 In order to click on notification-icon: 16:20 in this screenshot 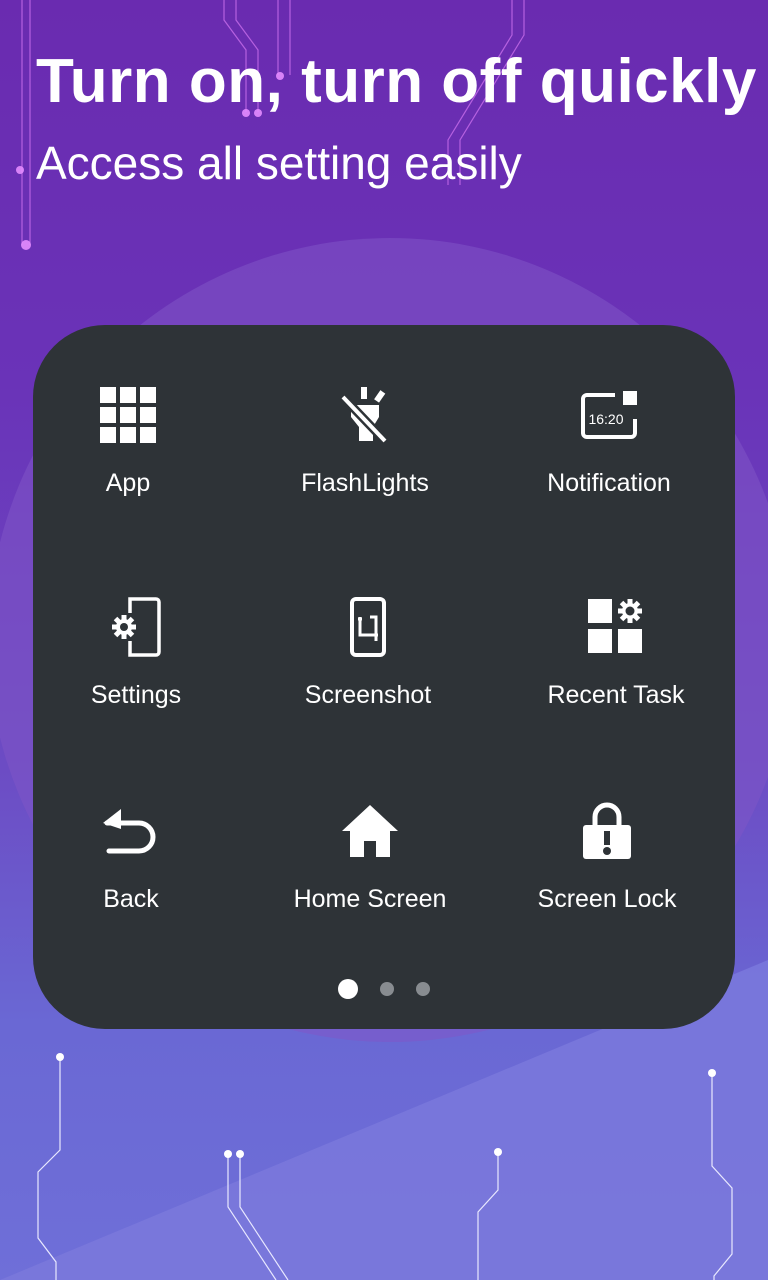, I will do `click(609, 415)`.